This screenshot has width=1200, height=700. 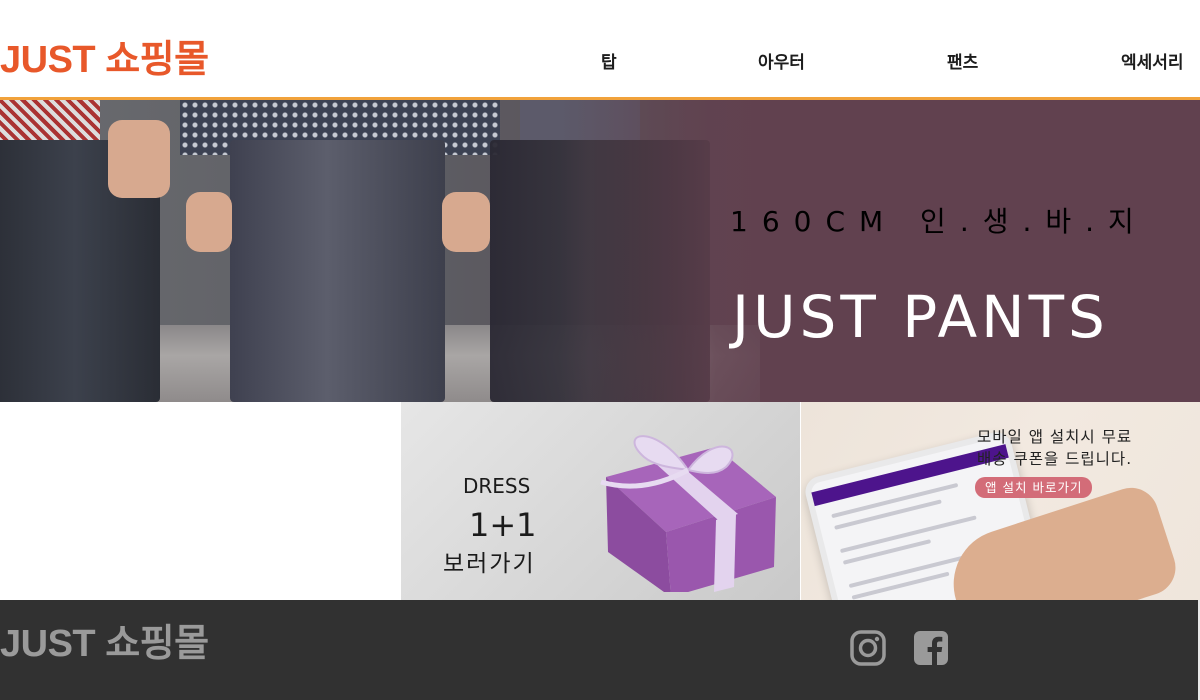 I want to click on site-footer: JUST 쇼핑몰, so click(x=600, y=650).